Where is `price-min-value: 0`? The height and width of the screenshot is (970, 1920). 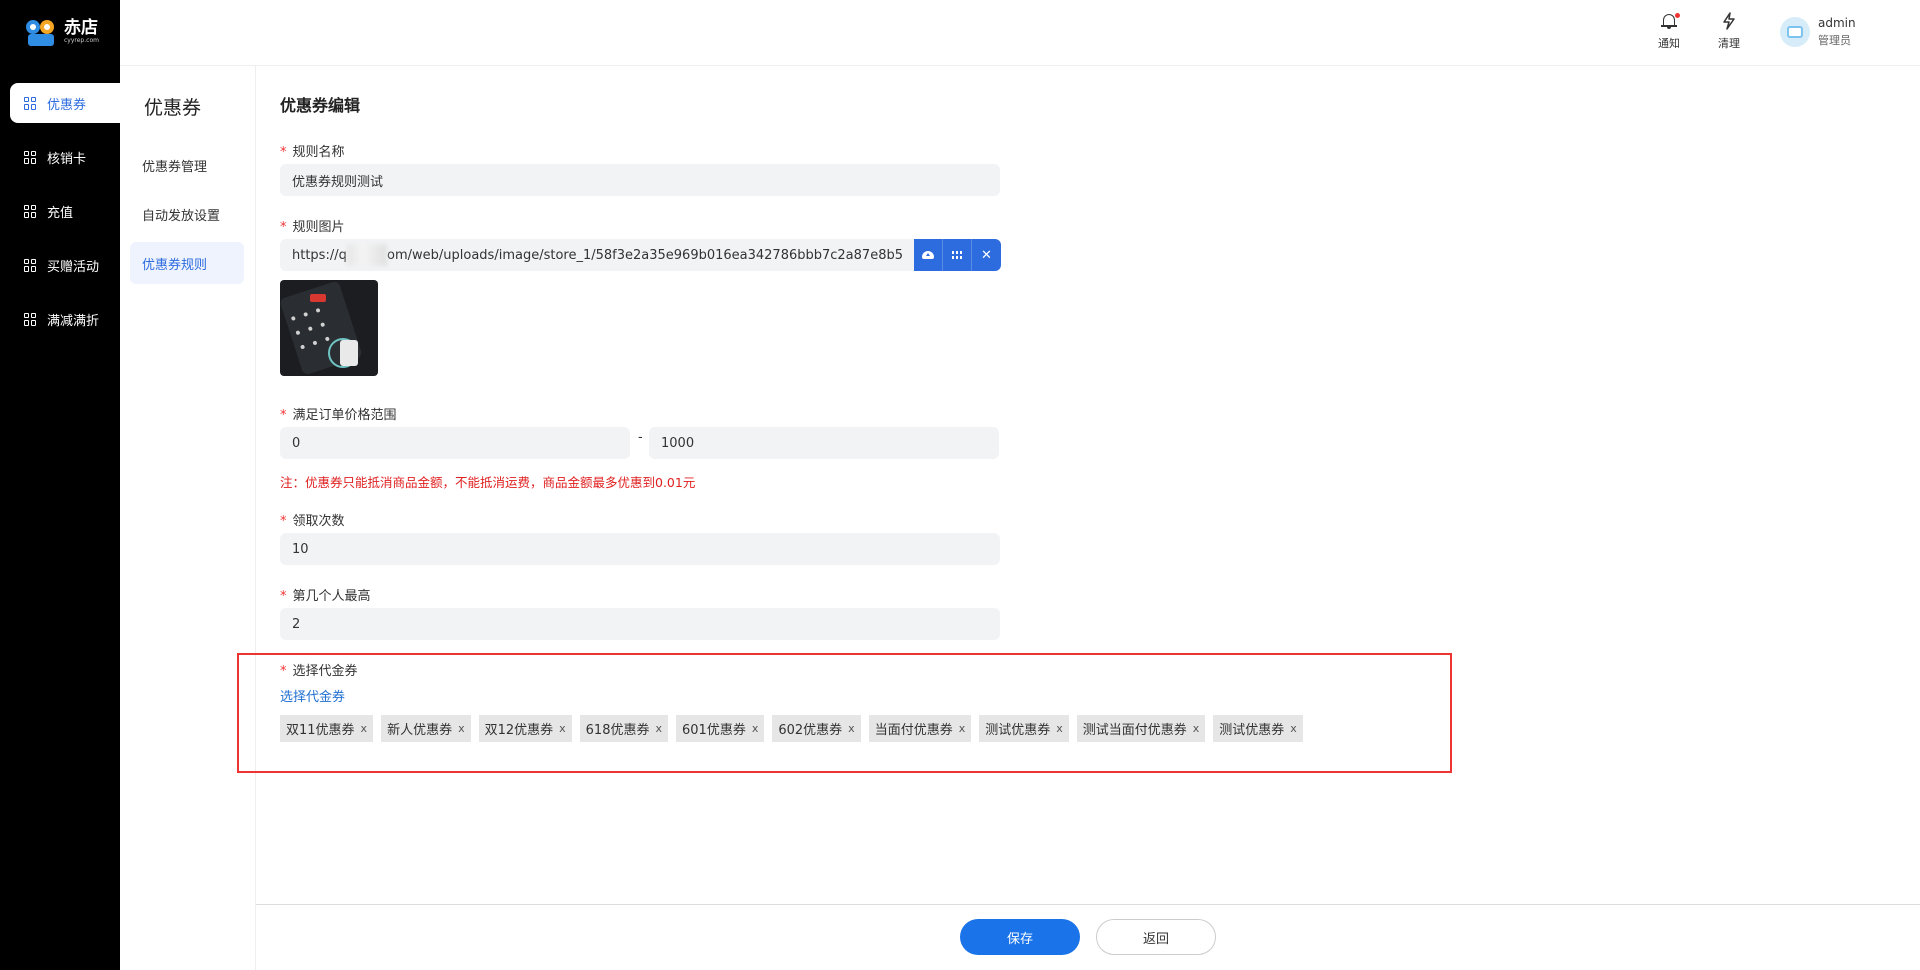
price-min-value: 0 is located at coordinates (296, 443).